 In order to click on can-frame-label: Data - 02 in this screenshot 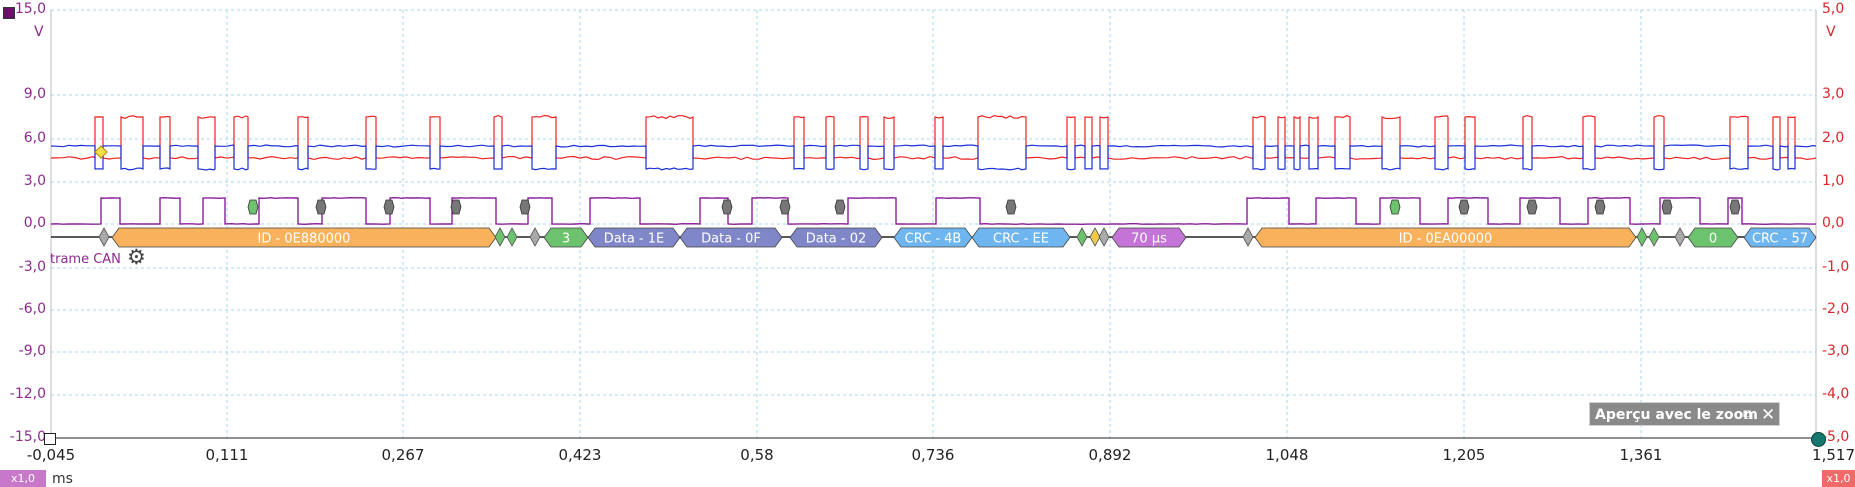, I will do `click(836, 239)`.